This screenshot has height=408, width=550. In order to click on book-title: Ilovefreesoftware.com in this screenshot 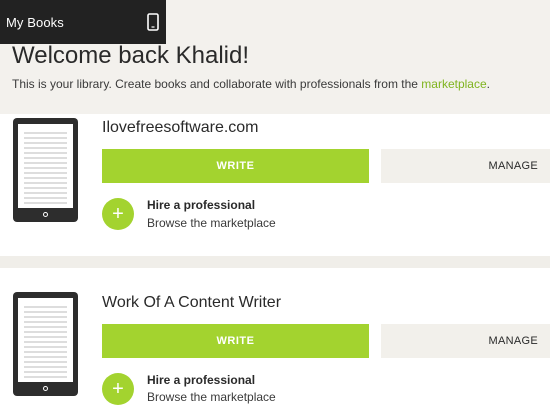, I will do `click(180, 128)`.